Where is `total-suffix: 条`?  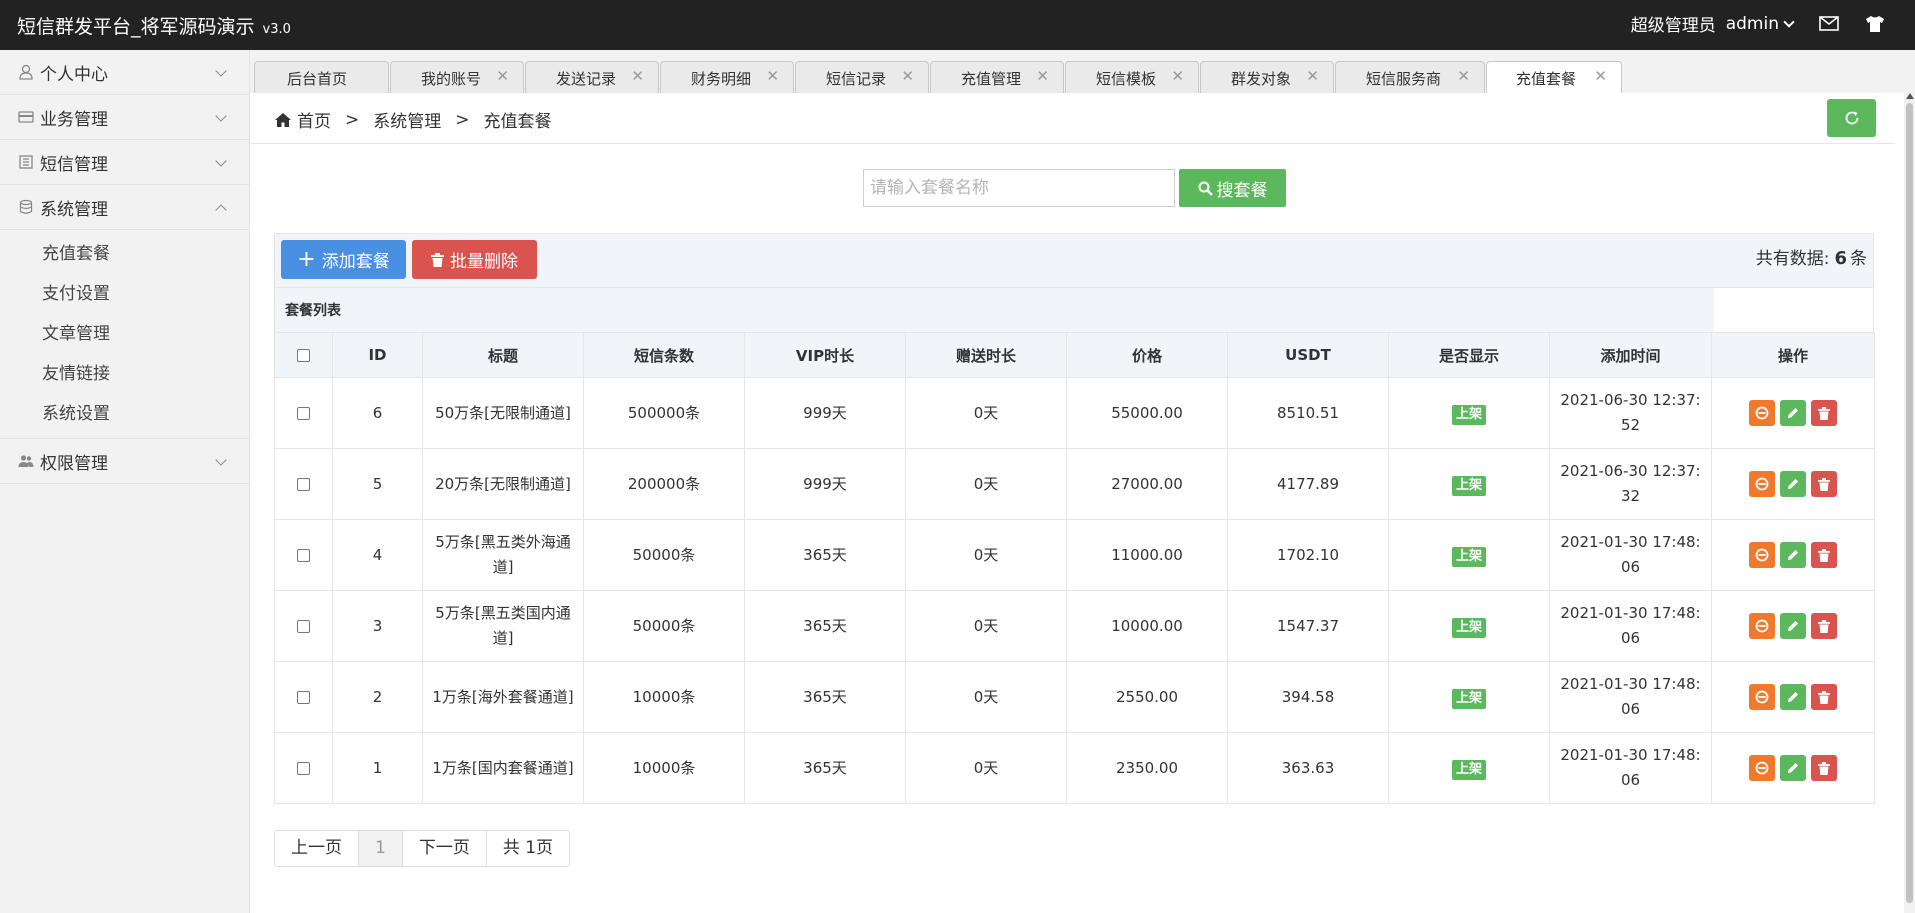
total-suffix: 条 is located at coordinates (1858, 259).